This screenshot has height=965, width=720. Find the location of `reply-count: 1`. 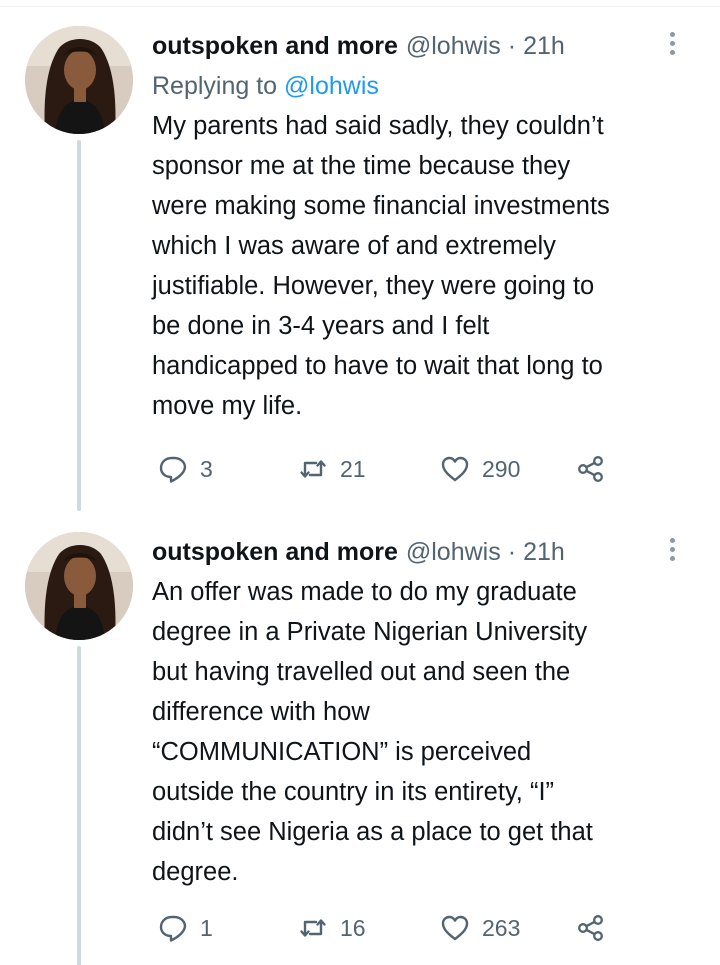

reply-count: 1 is located at coordinates (206, 928).